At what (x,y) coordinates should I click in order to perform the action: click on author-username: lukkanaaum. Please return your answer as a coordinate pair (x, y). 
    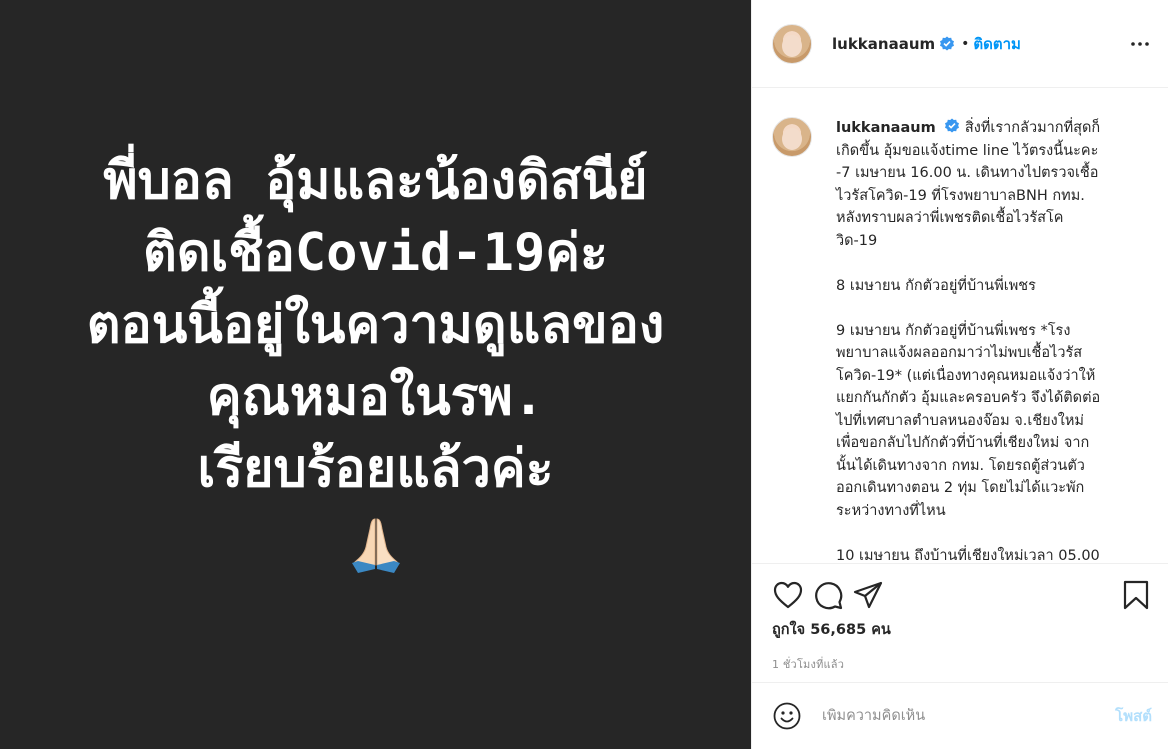
    Looking at the image, I should click on (883, 44).